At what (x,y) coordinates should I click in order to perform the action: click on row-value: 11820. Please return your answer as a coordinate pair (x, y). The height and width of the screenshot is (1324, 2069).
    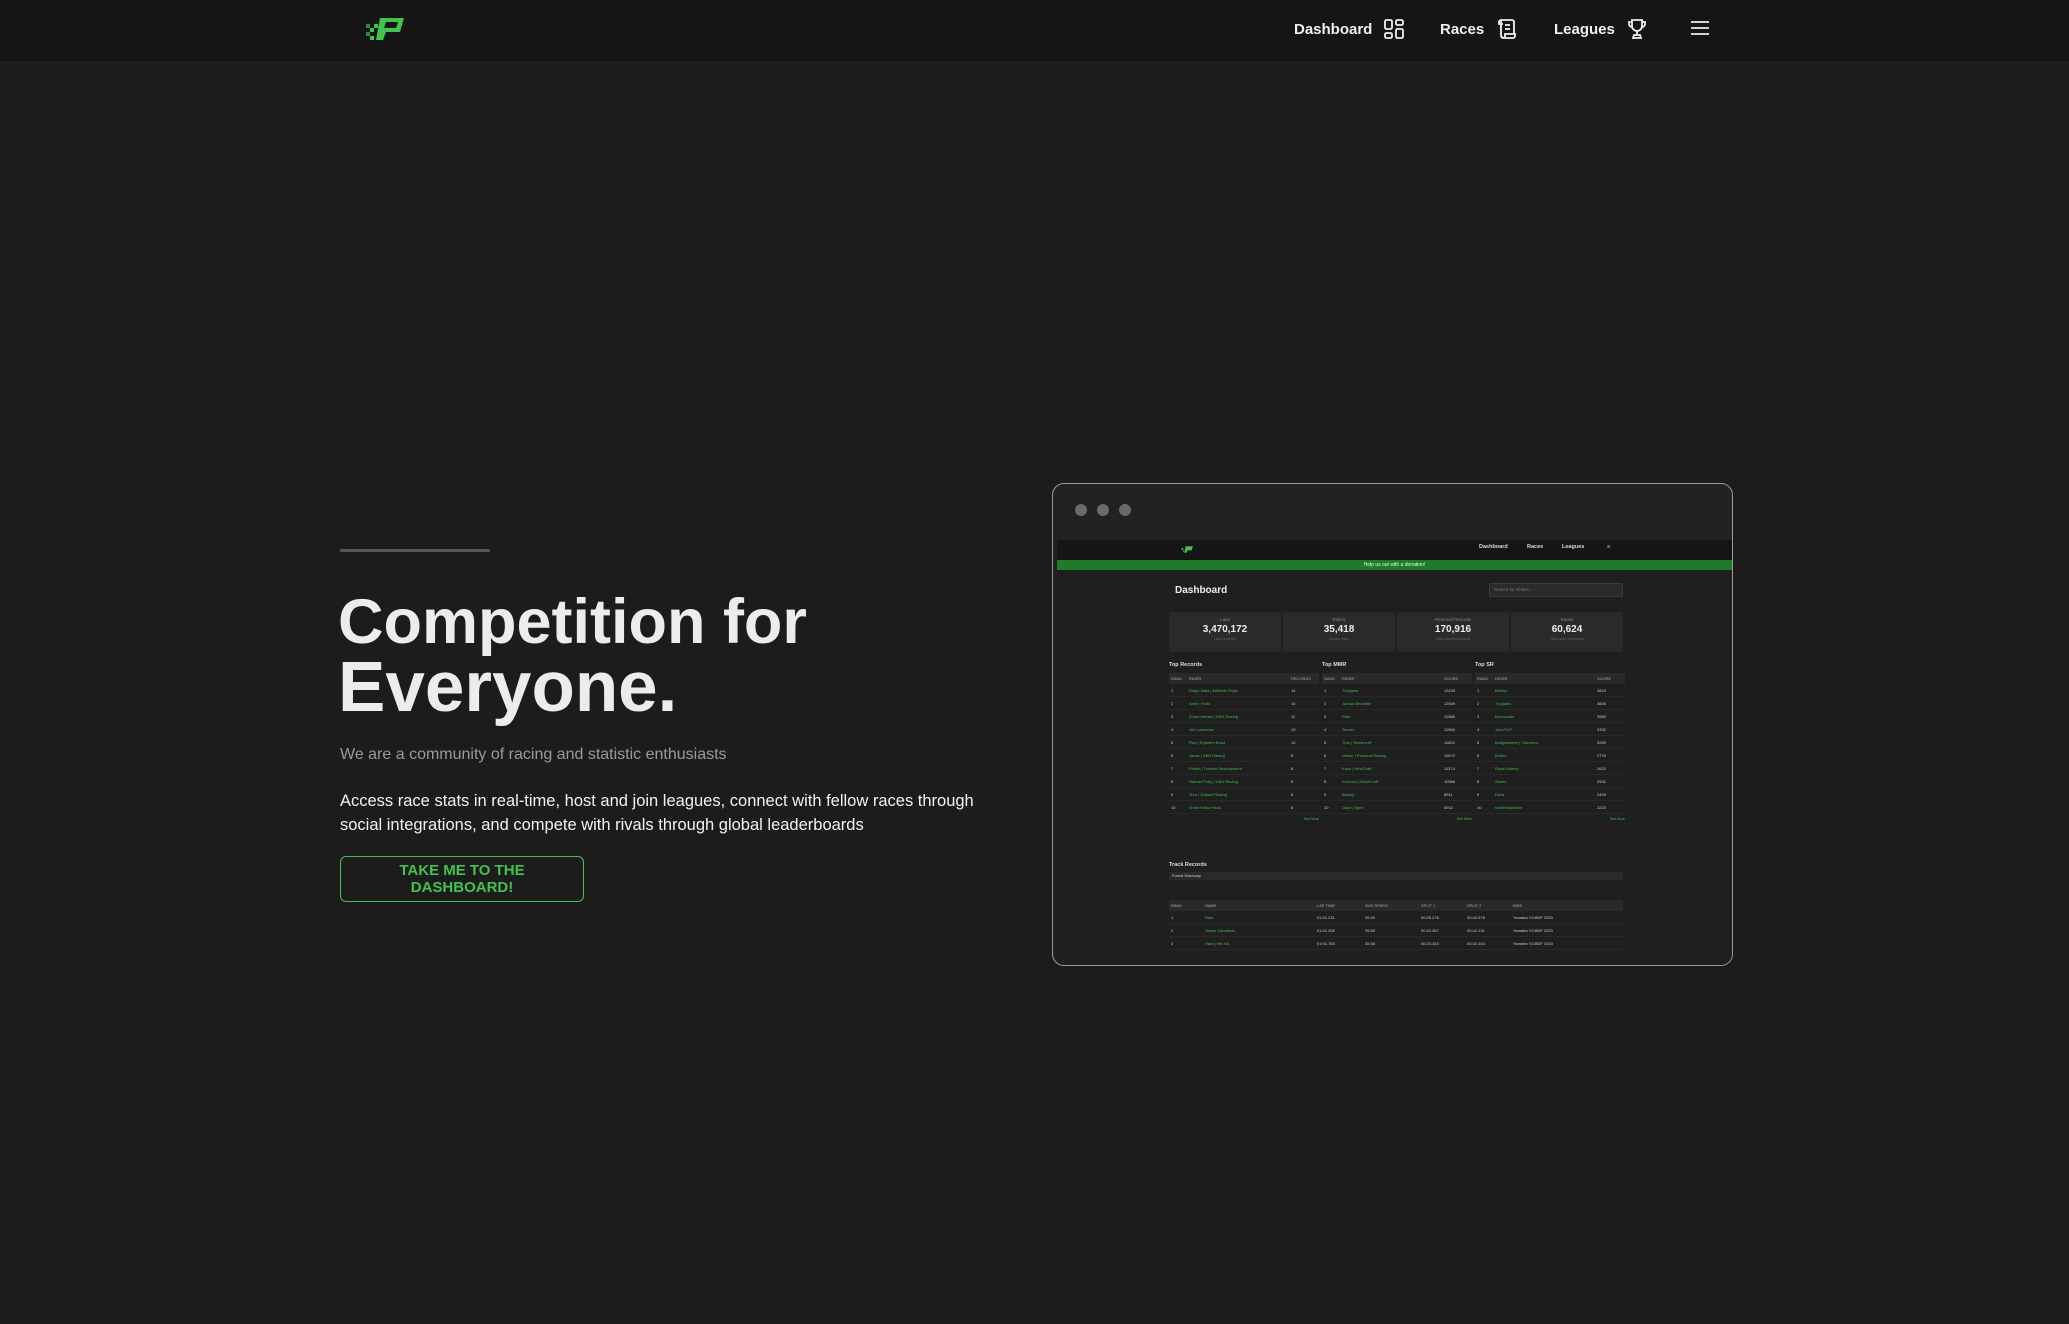
    Looking at the image, I should click on (1449, 742).